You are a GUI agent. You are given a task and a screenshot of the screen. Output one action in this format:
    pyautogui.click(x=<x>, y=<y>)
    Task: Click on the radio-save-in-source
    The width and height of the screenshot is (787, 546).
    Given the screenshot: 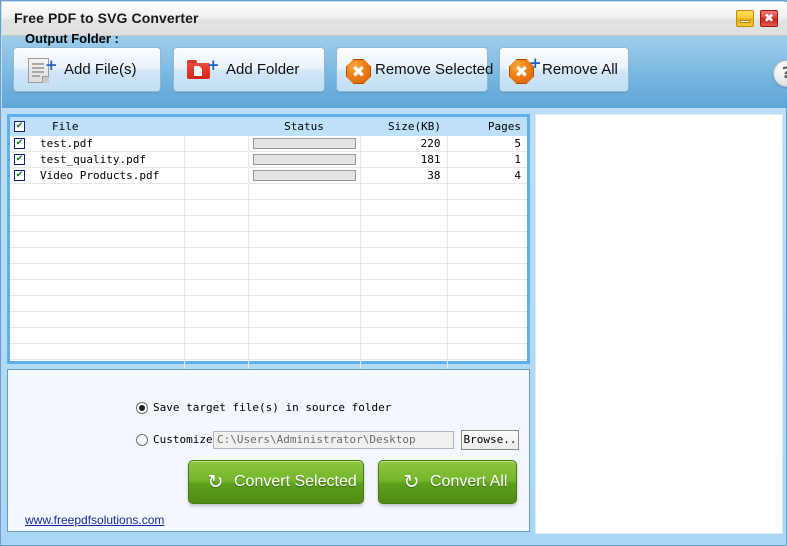 What is the action you would take?
    pyautogui.click(x=142, y=408)
    